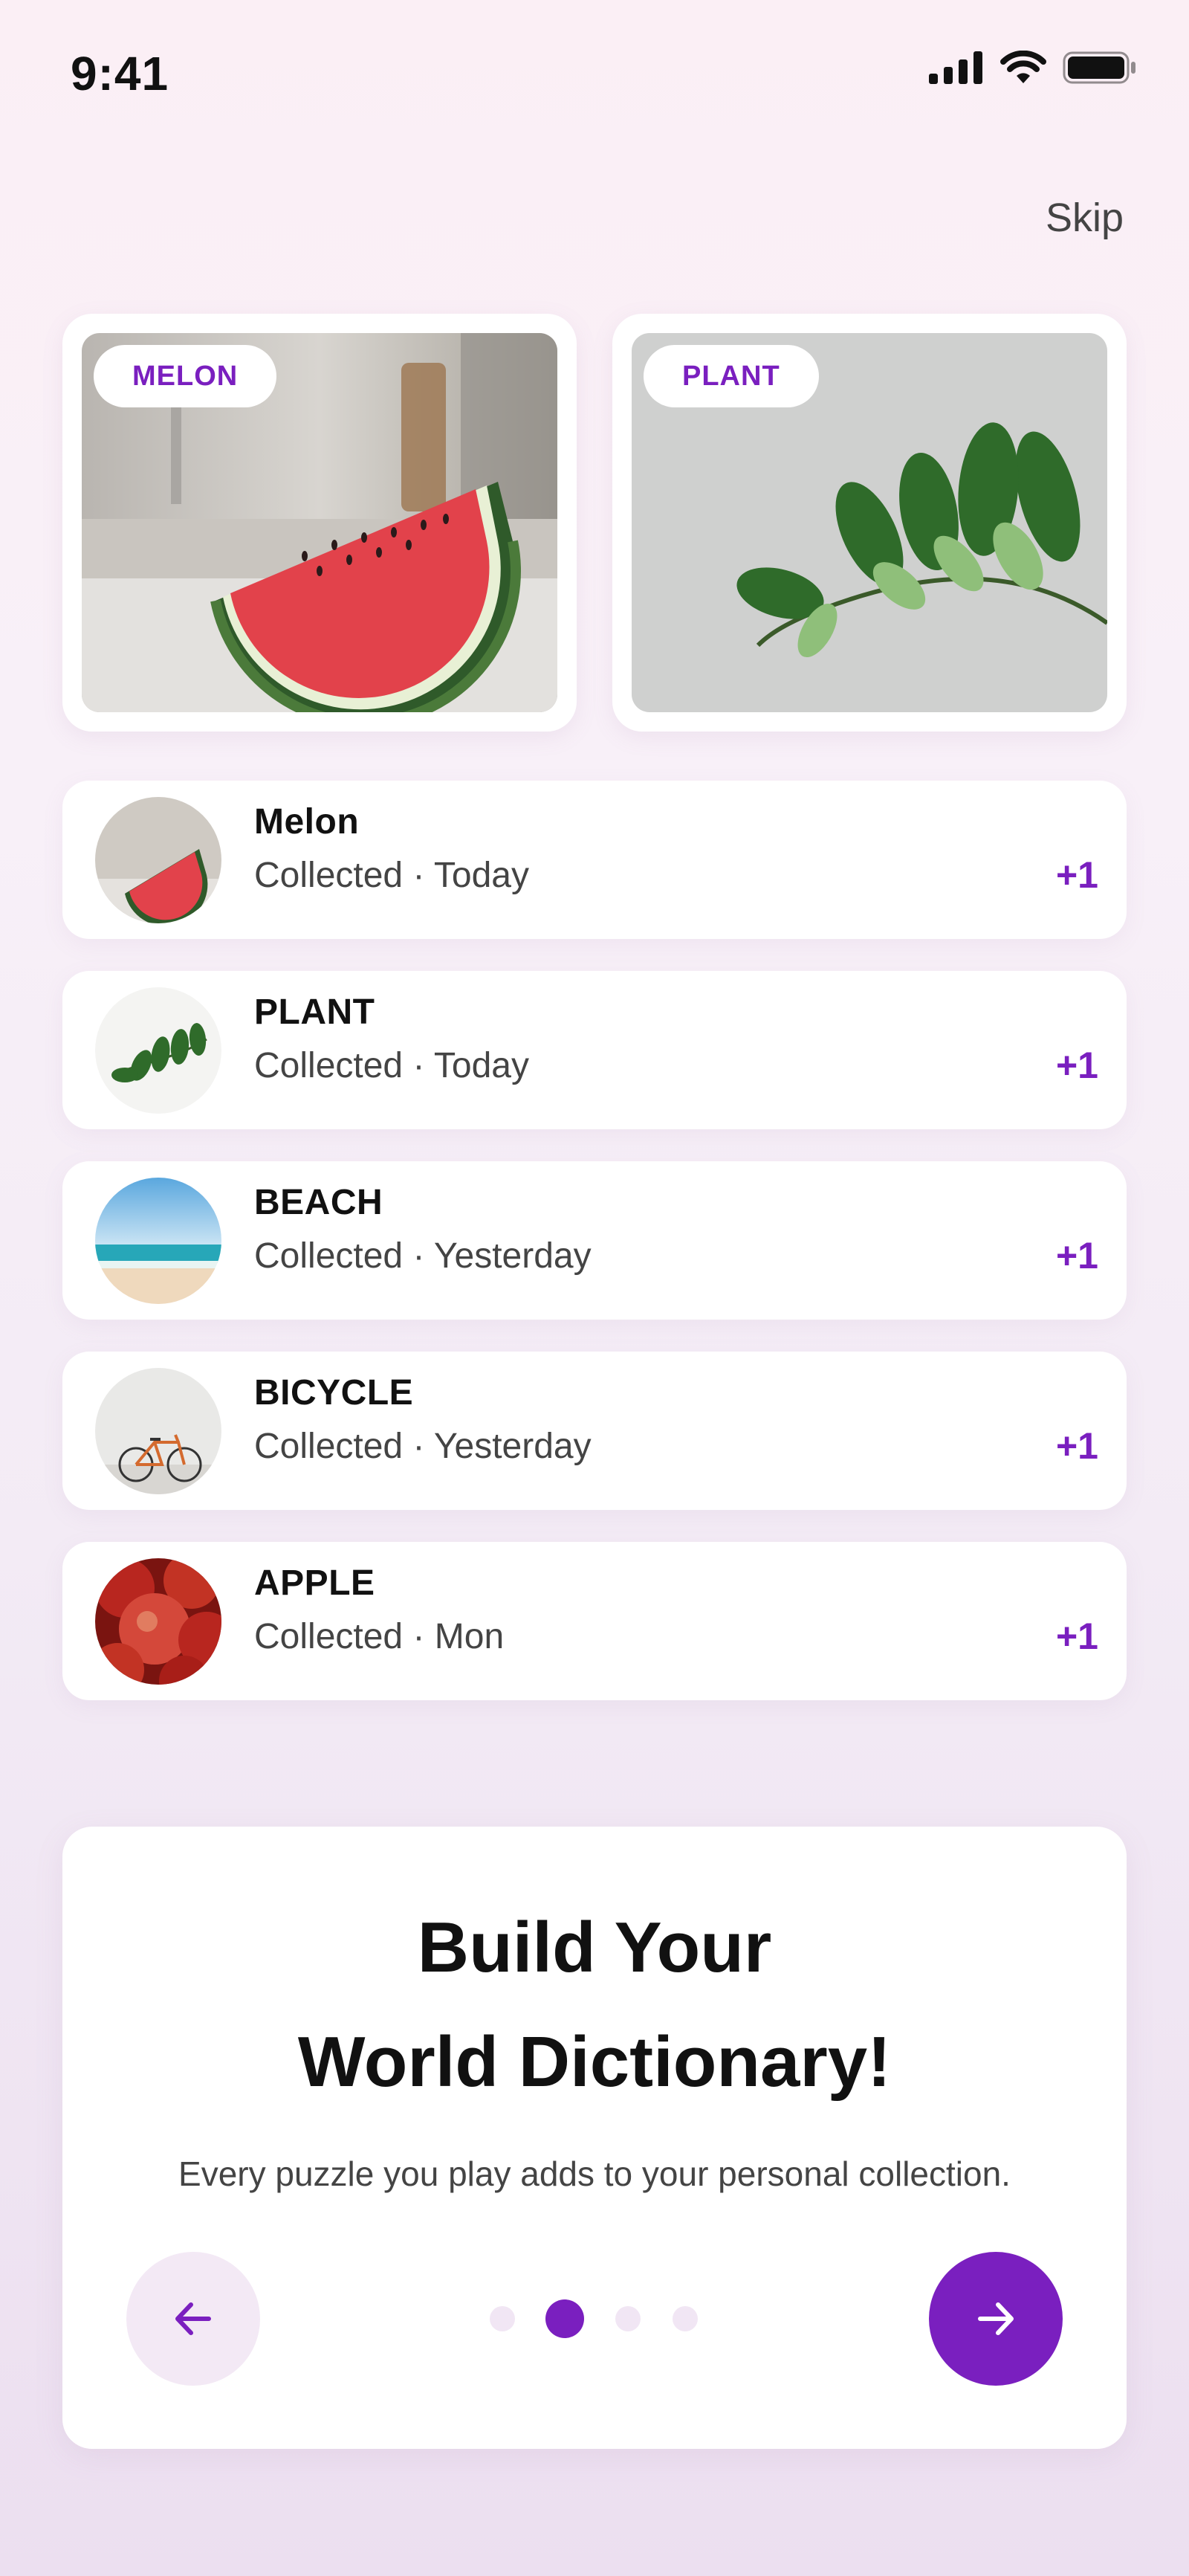 Image resolution: width=1189 pixels, height=2576 pixels. I want to click on item-title: PLANT, so click(314, 1012).